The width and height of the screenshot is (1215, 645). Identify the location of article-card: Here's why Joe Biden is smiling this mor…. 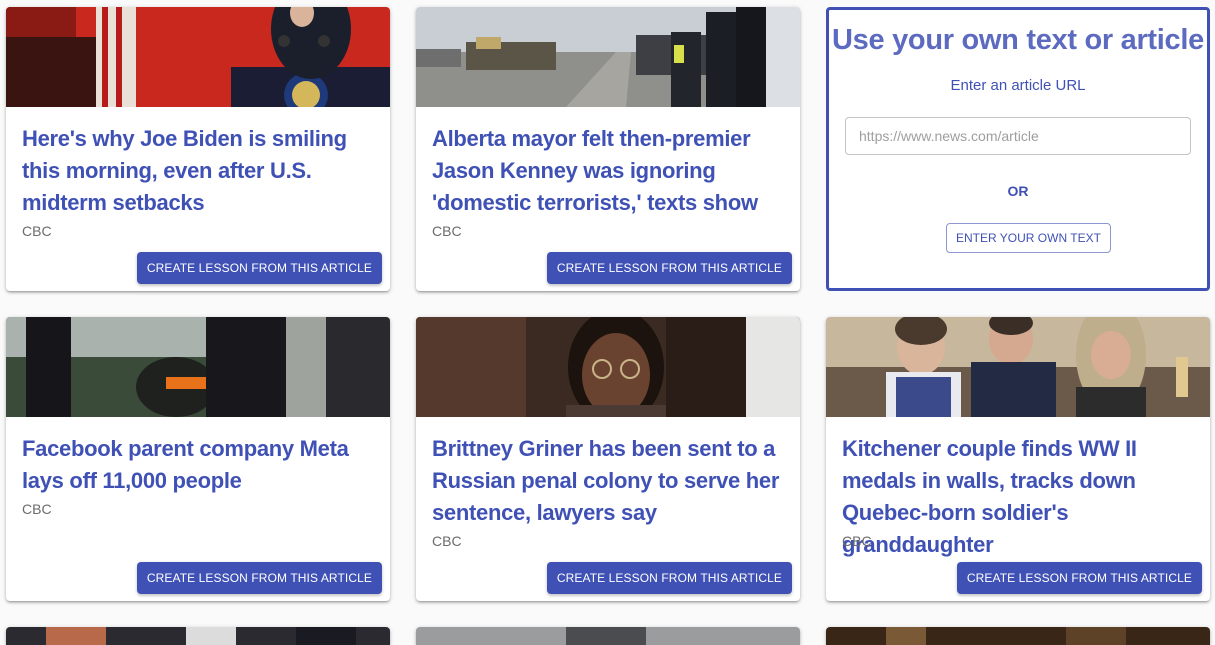
(198, 149).